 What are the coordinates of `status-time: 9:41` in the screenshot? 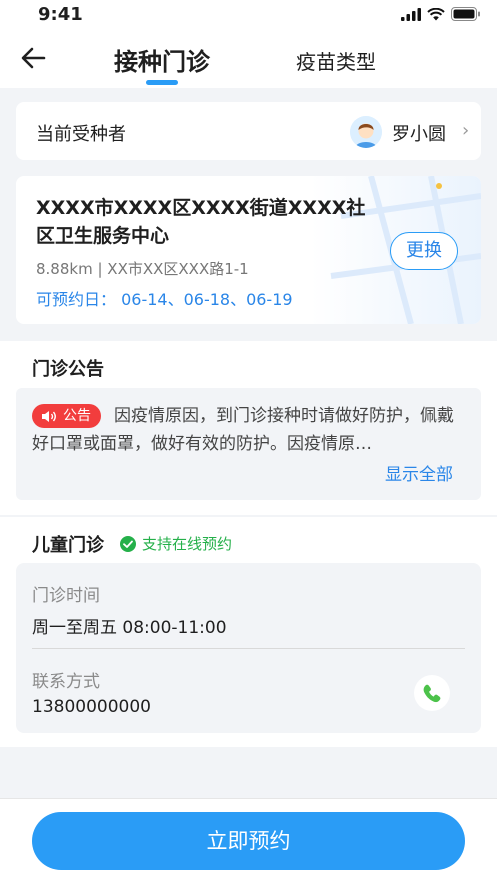 It's located at (60, 14).